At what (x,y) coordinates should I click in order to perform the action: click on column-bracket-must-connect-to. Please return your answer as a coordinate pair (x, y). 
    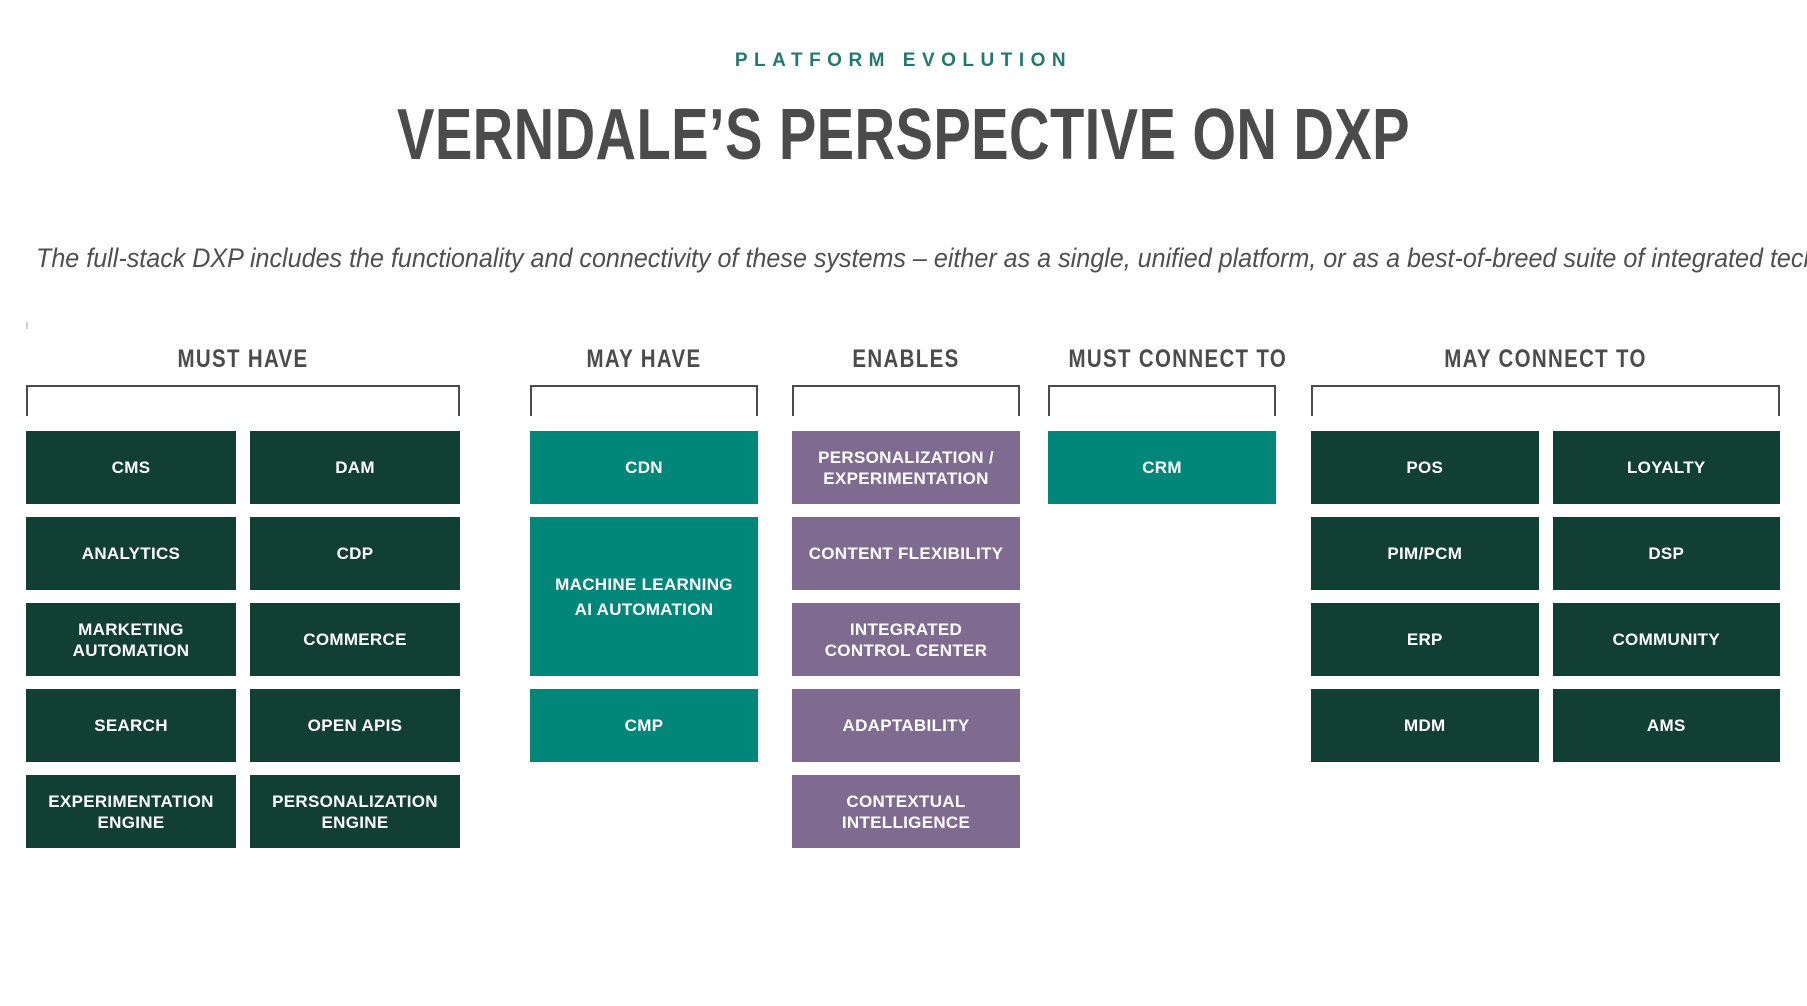
    Looking at the image, I should click on (1162, 400).